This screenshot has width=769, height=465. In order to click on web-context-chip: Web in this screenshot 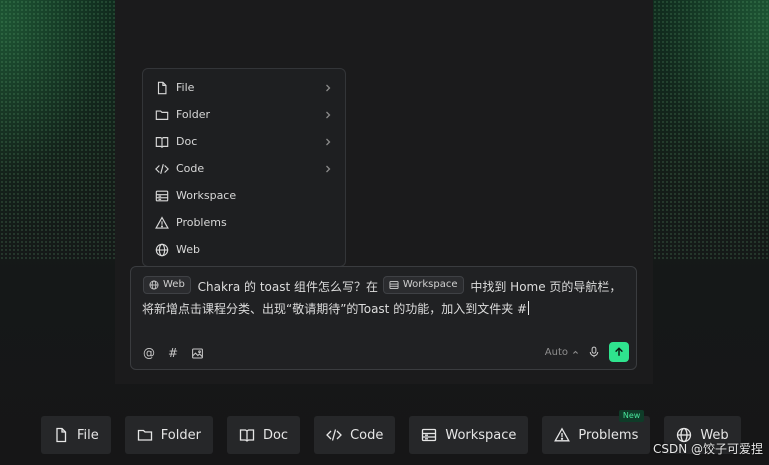, I will do `click(167, 285)`.